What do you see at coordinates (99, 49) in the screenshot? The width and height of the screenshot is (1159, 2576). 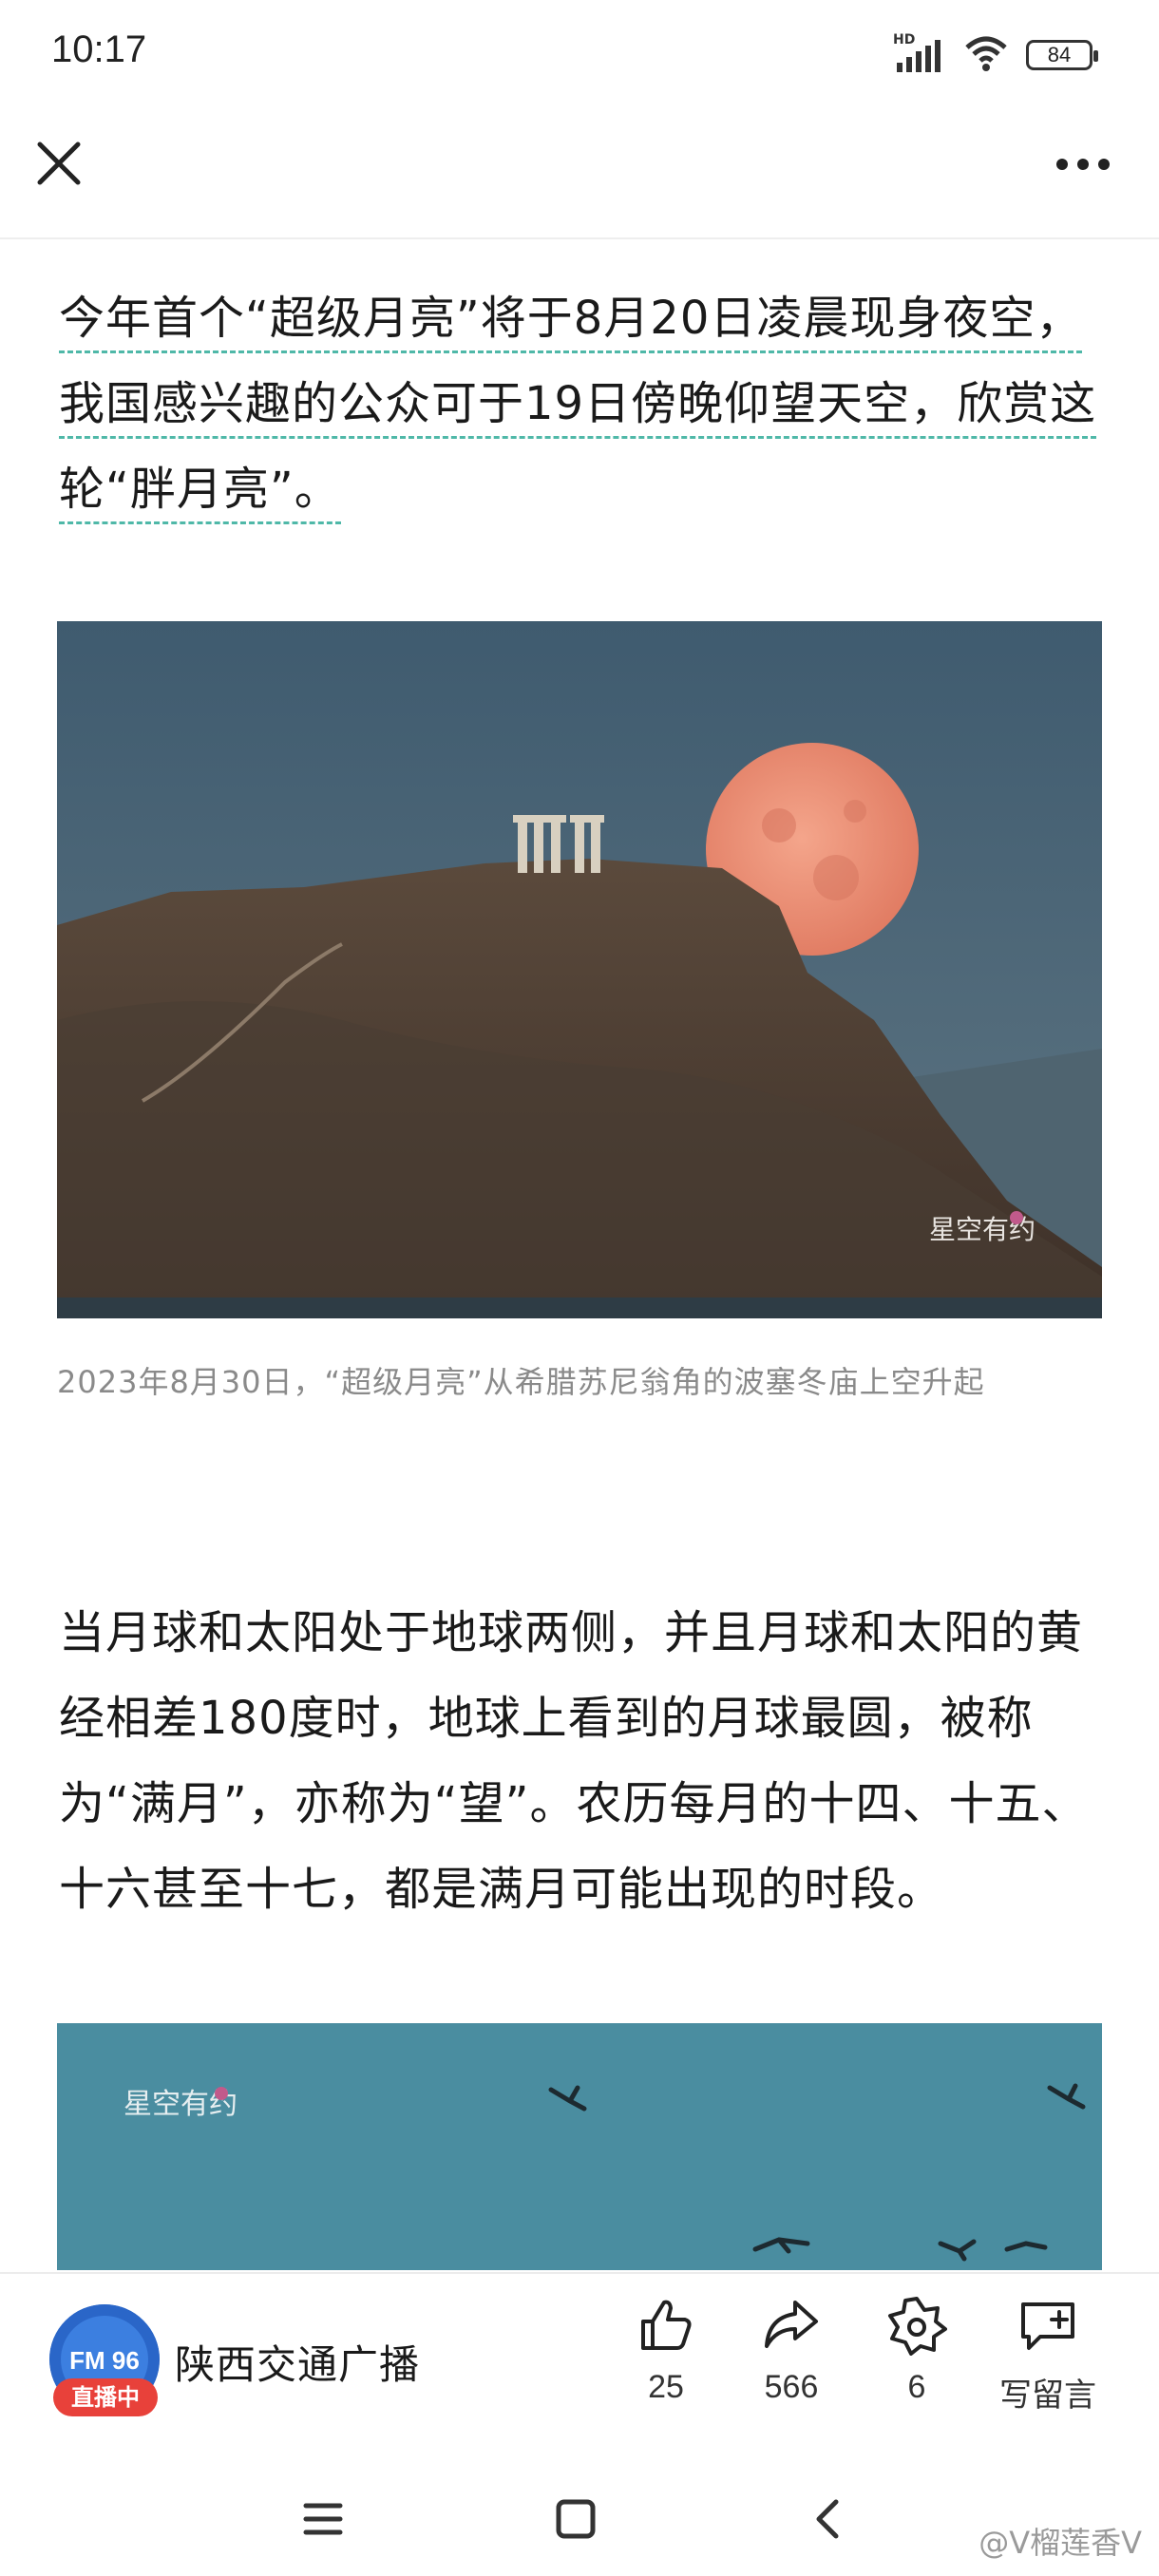 I see `status-time: 10:17` at bounding box center [99, 49].